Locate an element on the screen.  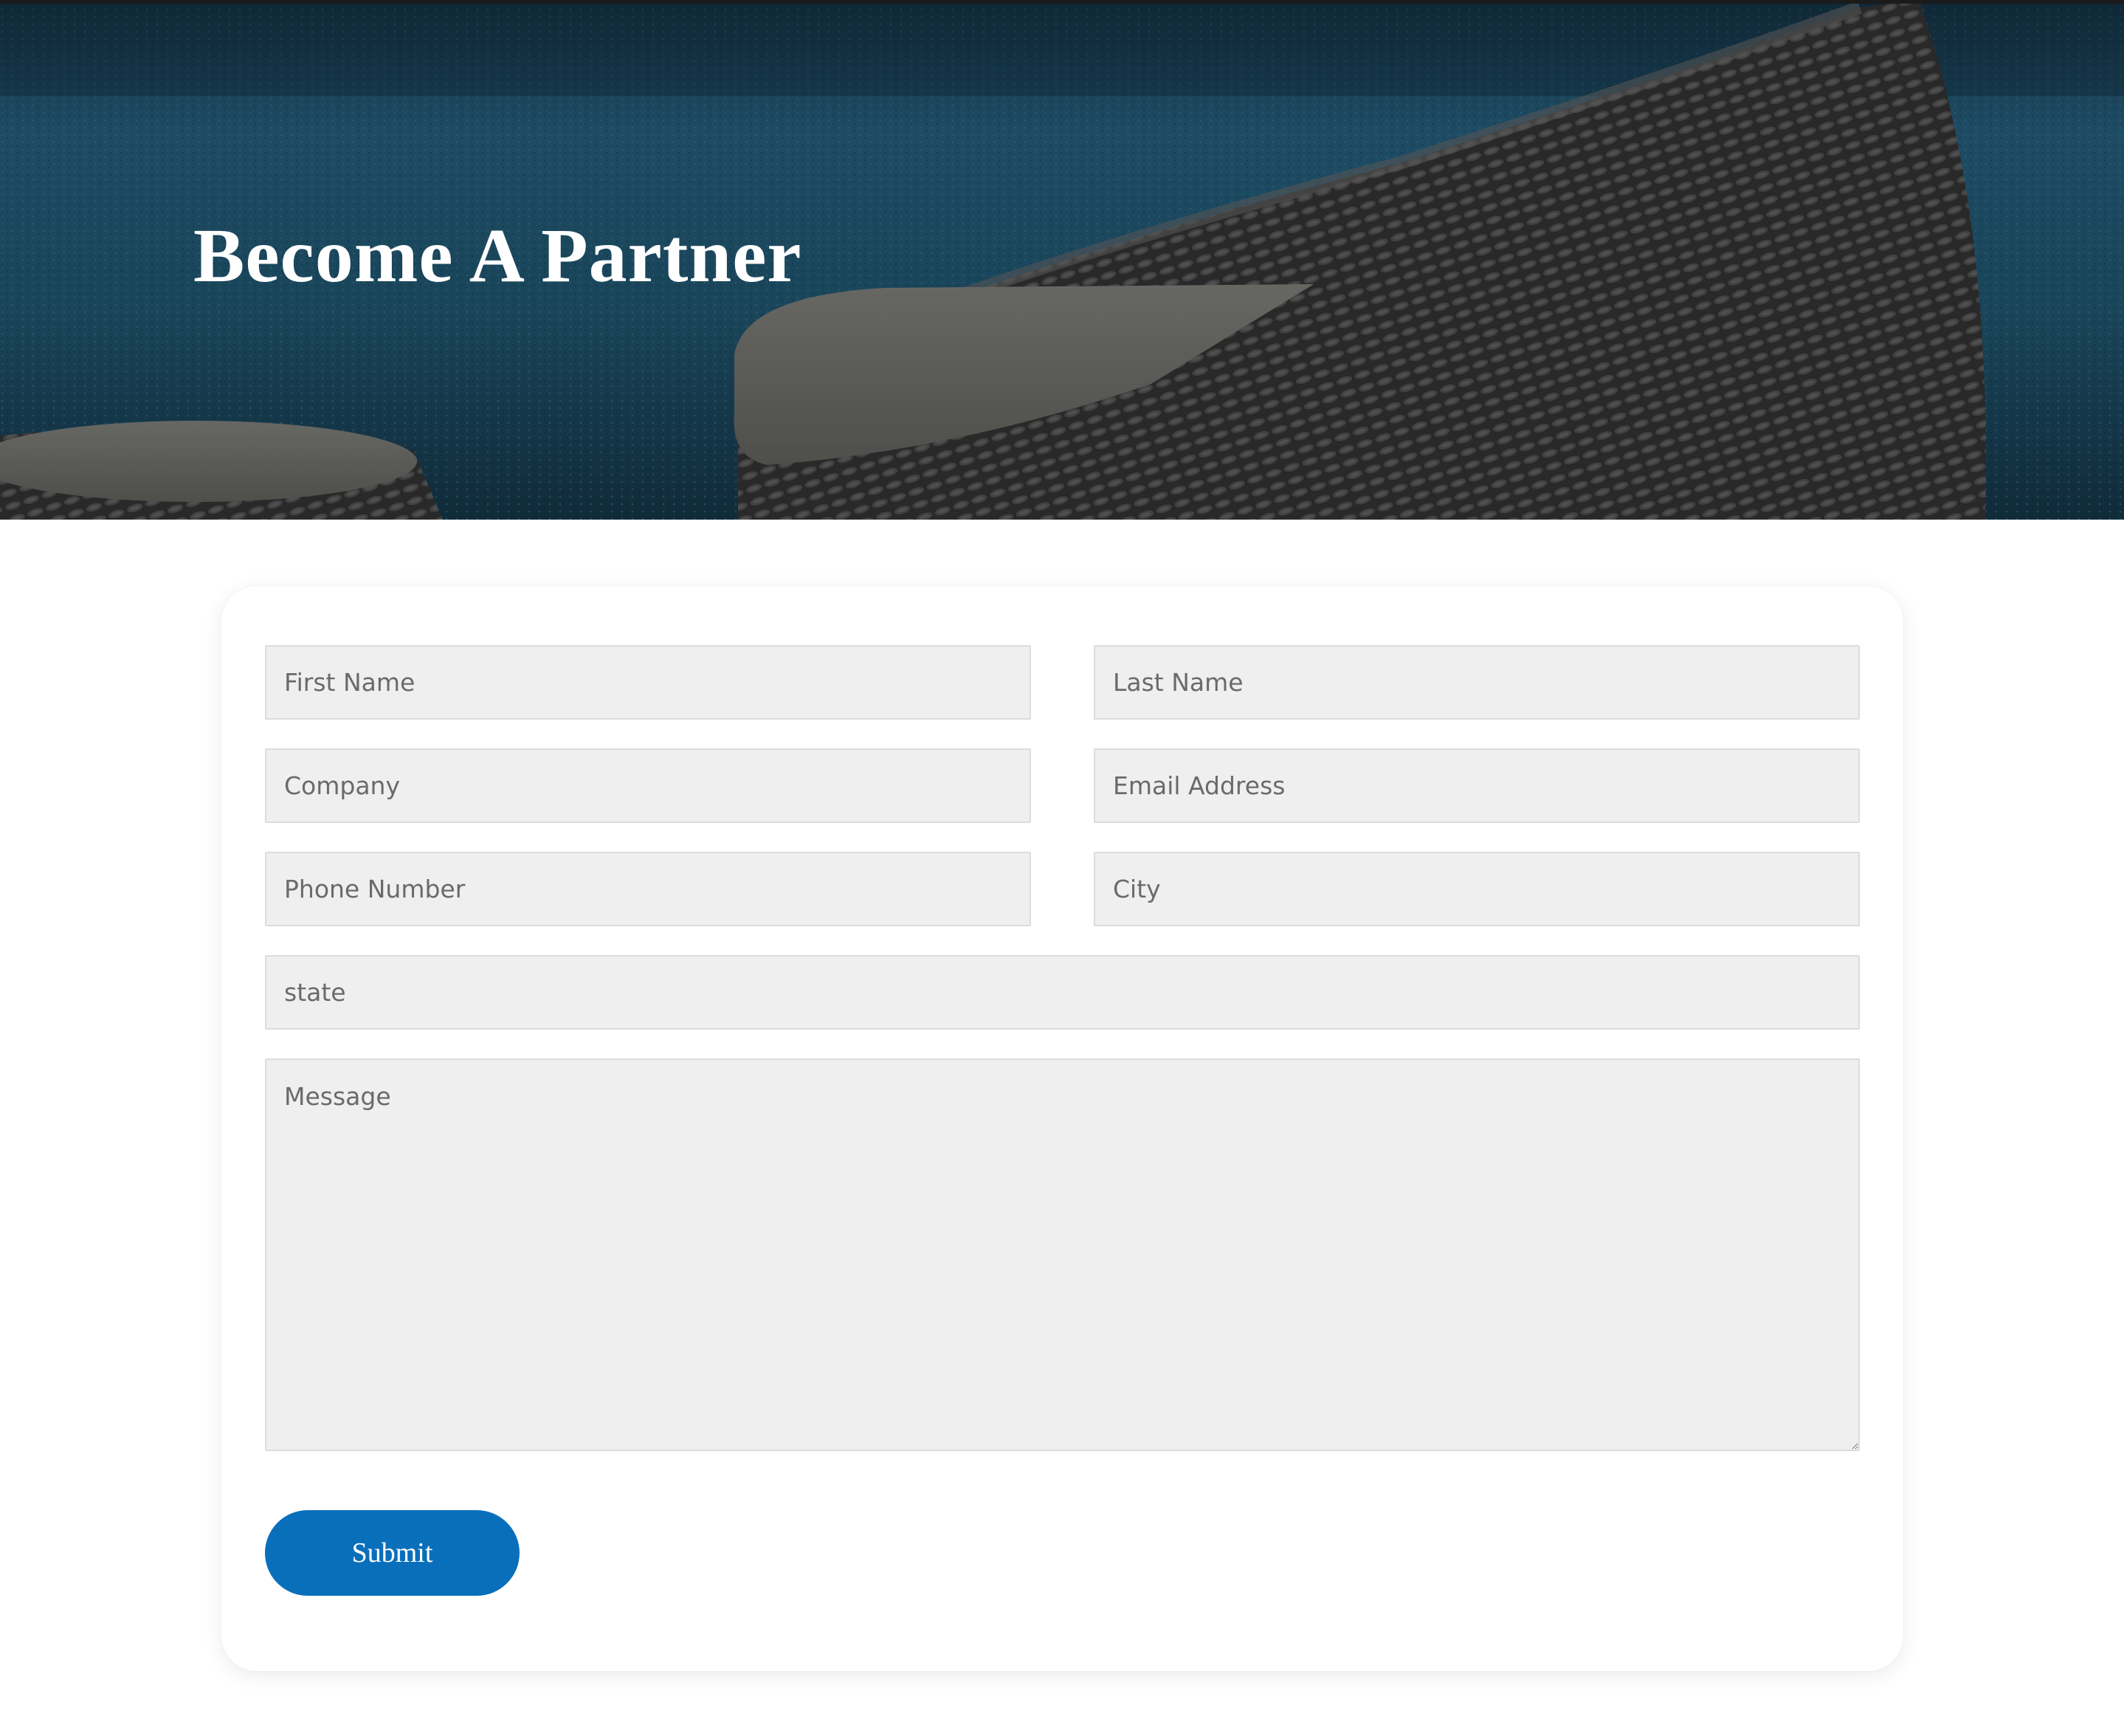
top-border is located at coordinates (1062, 2).